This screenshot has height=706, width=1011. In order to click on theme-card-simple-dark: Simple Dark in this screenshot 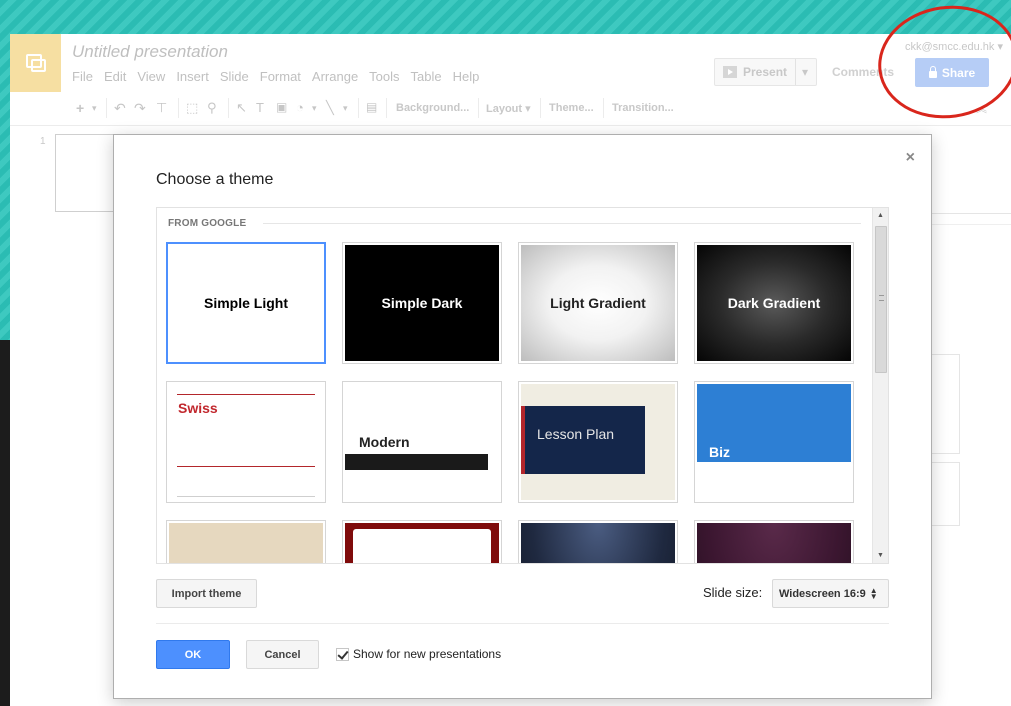, I will do `click(422, 303)`.